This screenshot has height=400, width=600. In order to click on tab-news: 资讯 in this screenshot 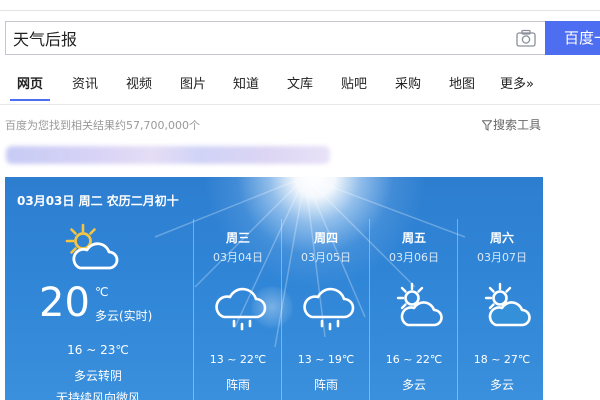, I will do `click(85, 82)`.